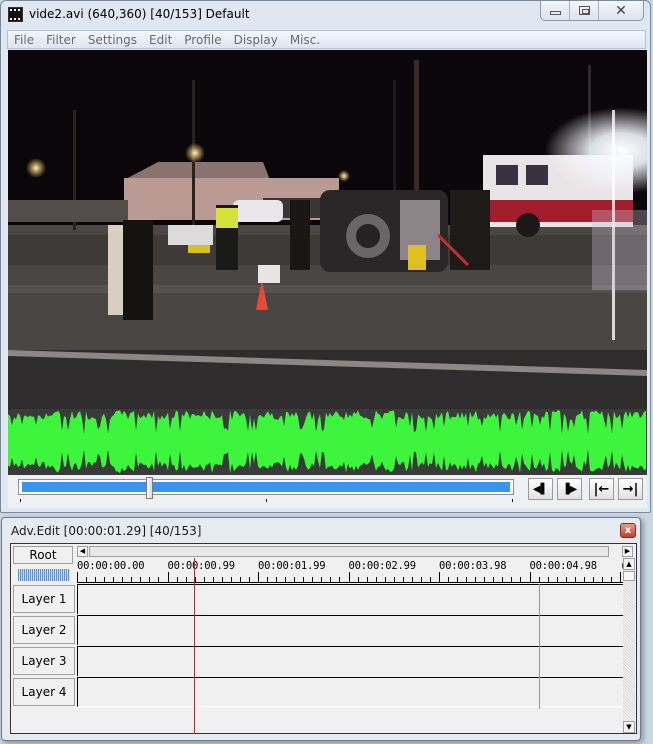  What do you see at coordinates (327, 442) in the screenshot?
I see `audio-waveform` at bounding box center [327, 442].